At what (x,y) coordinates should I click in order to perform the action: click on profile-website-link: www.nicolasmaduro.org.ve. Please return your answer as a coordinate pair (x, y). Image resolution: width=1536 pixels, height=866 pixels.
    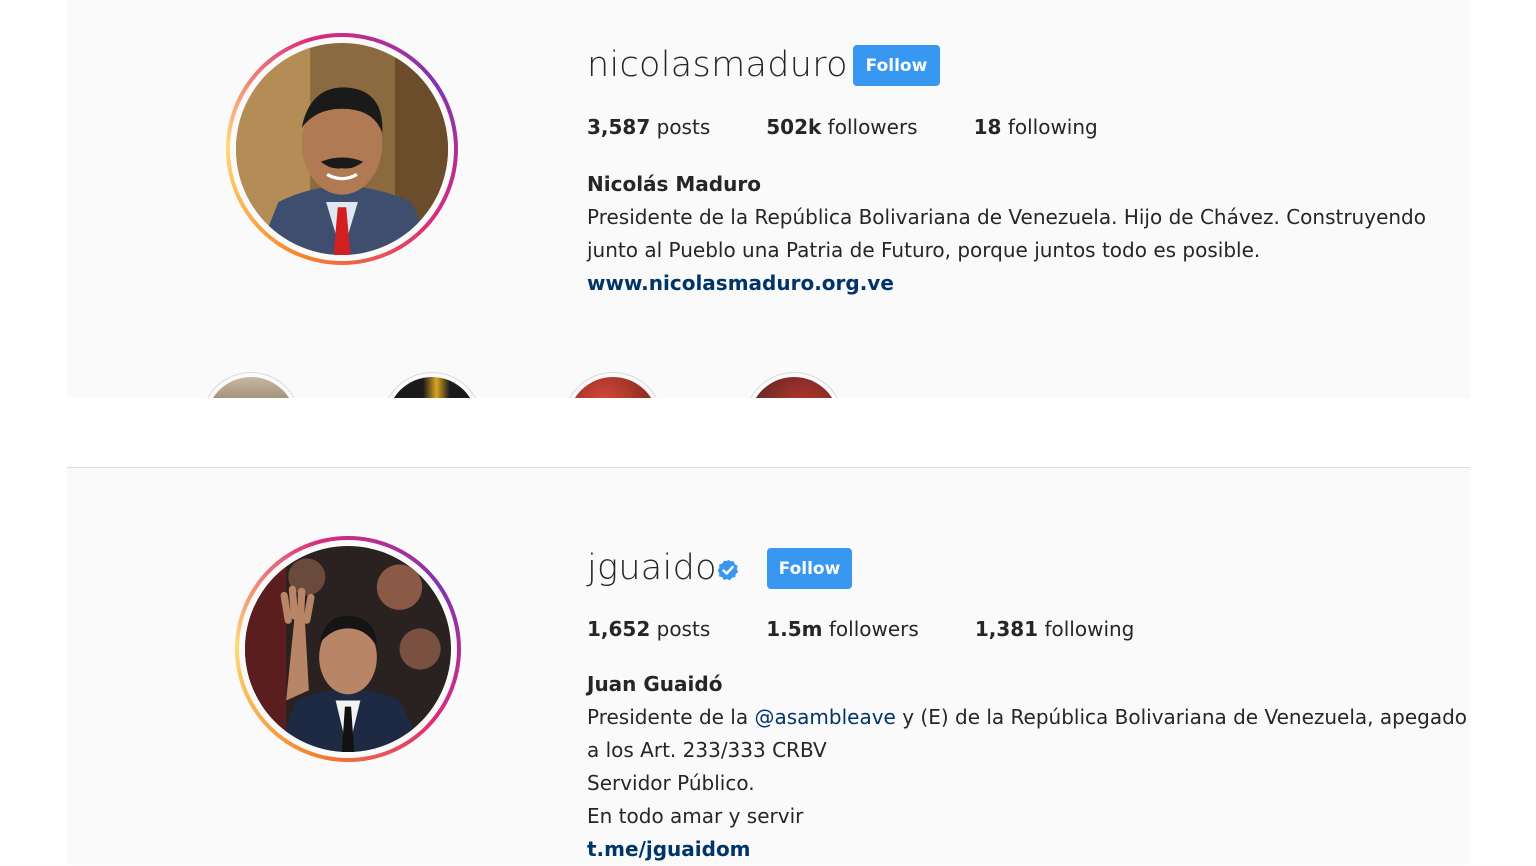
    Looking at the image, I should click on (1006, 283).